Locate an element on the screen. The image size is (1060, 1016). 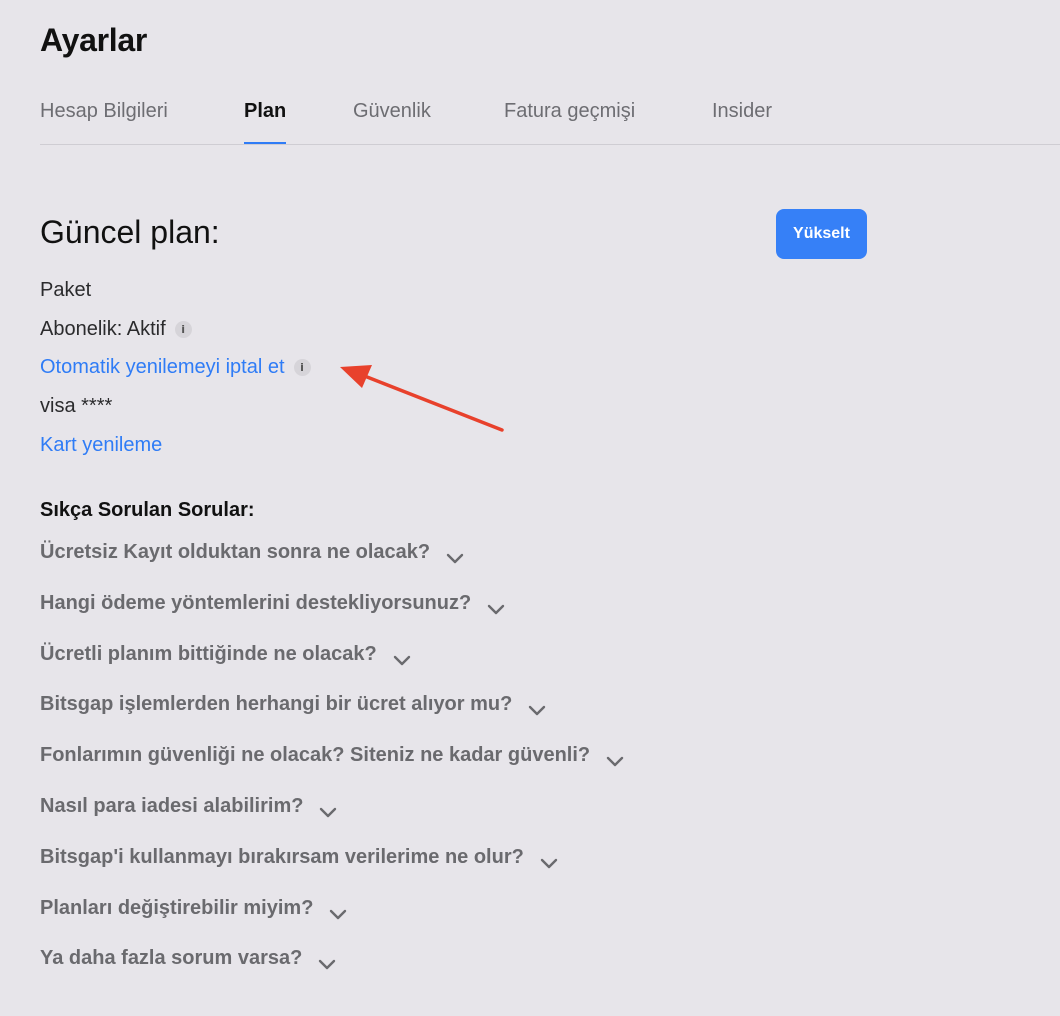
cancel-auto-renewal-row: Otomatik yenilemeyi iptal et i is located at coordinates (175, 367).